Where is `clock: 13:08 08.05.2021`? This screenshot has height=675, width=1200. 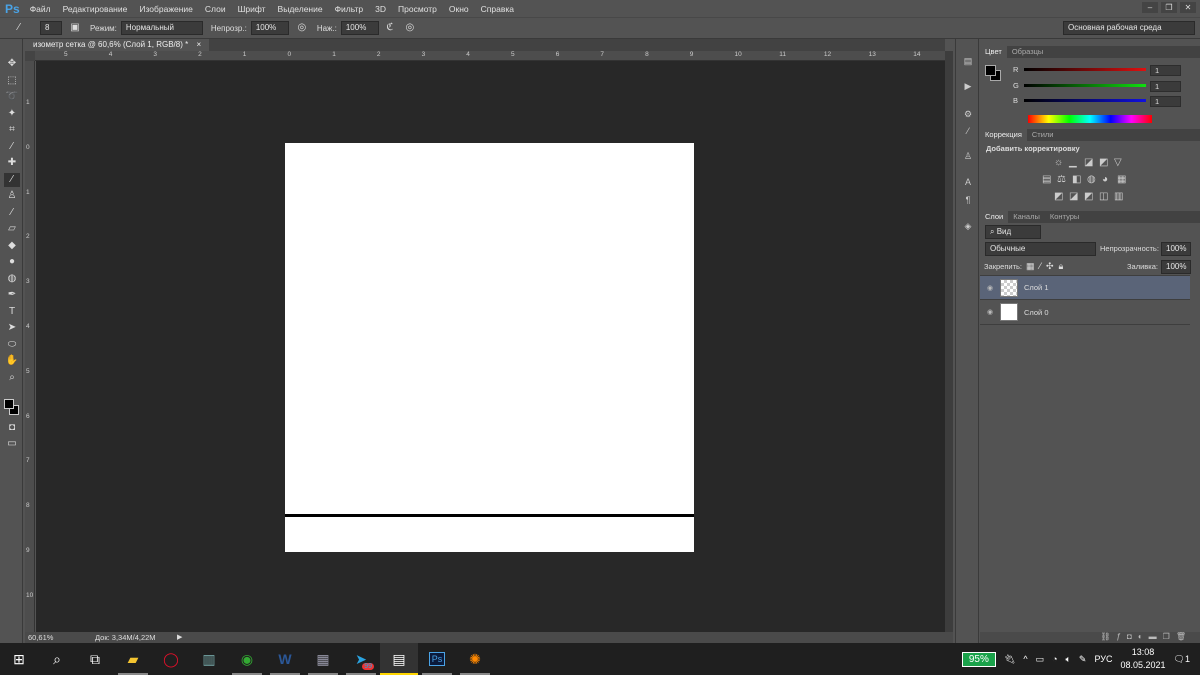
clock: 13:08 08.05.2021 is located at coordinates (1143, 659).